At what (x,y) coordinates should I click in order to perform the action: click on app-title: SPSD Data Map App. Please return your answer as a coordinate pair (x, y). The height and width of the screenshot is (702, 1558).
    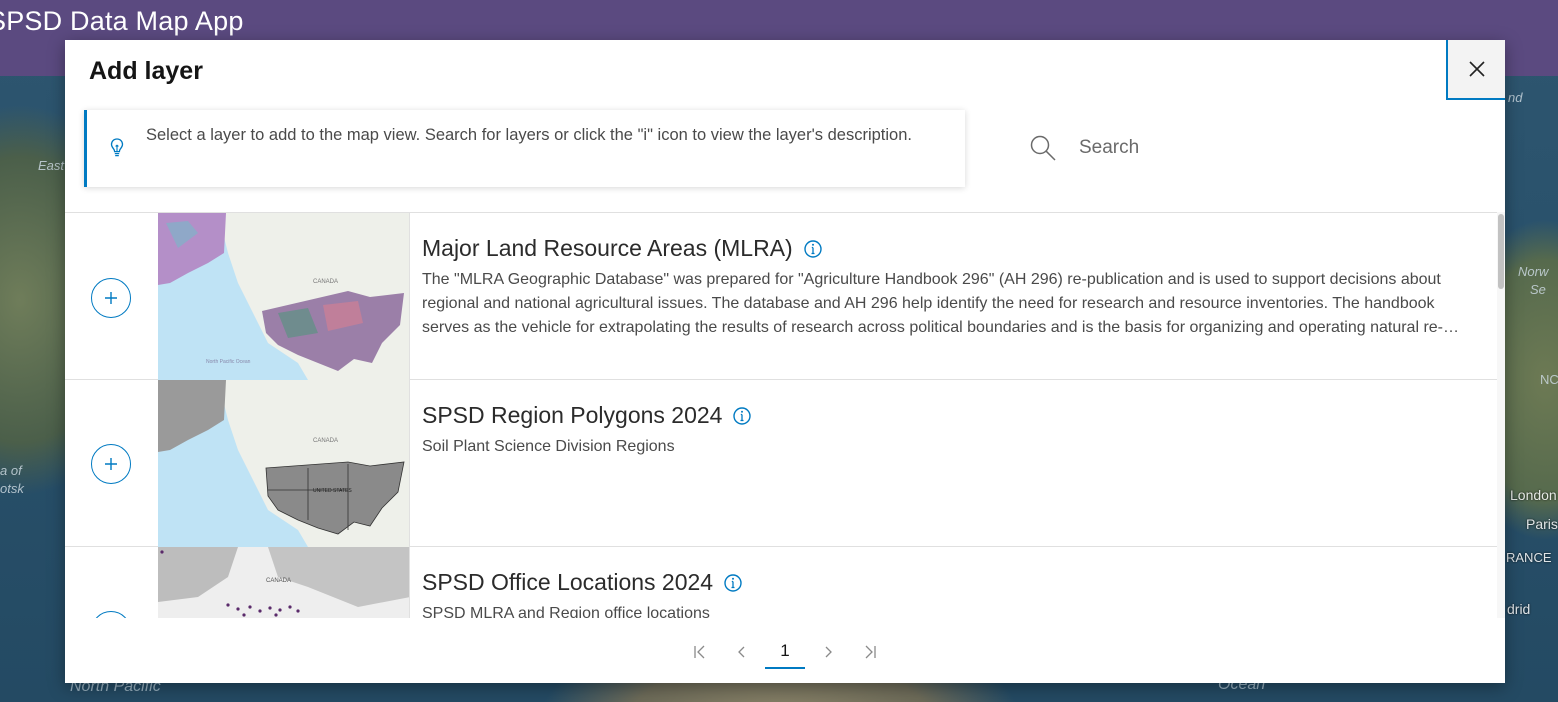
    Looking at the image, I should click on (122, 21).